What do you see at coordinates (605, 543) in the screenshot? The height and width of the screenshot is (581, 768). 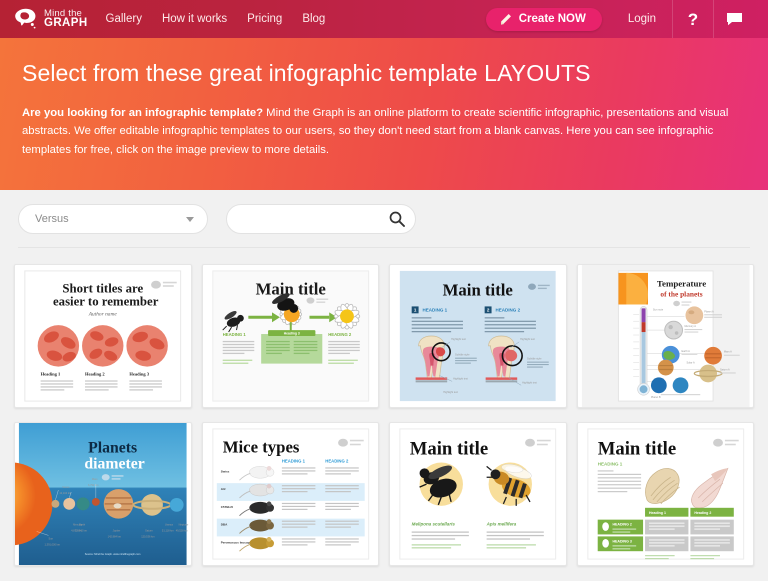 I see `drop-icon` at bounding box center [605, 543].